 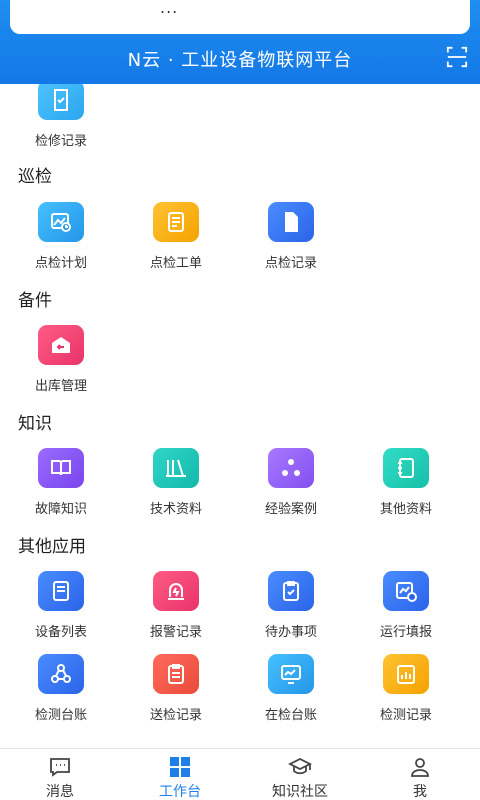 I want to click on device-list-icon, so click(x=61, y=591).